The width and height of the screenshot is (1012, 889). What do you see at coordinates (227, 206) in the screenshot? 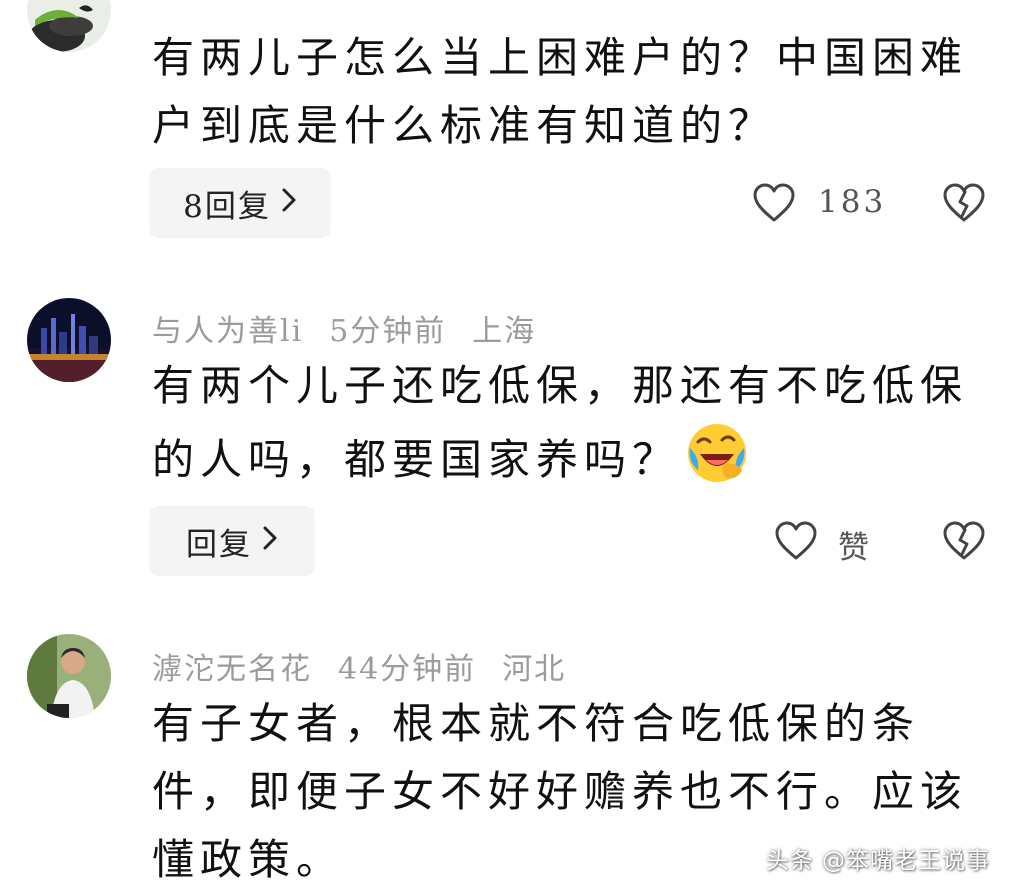
I see `reply-label: 8回复` at bounding box center [227, 206].